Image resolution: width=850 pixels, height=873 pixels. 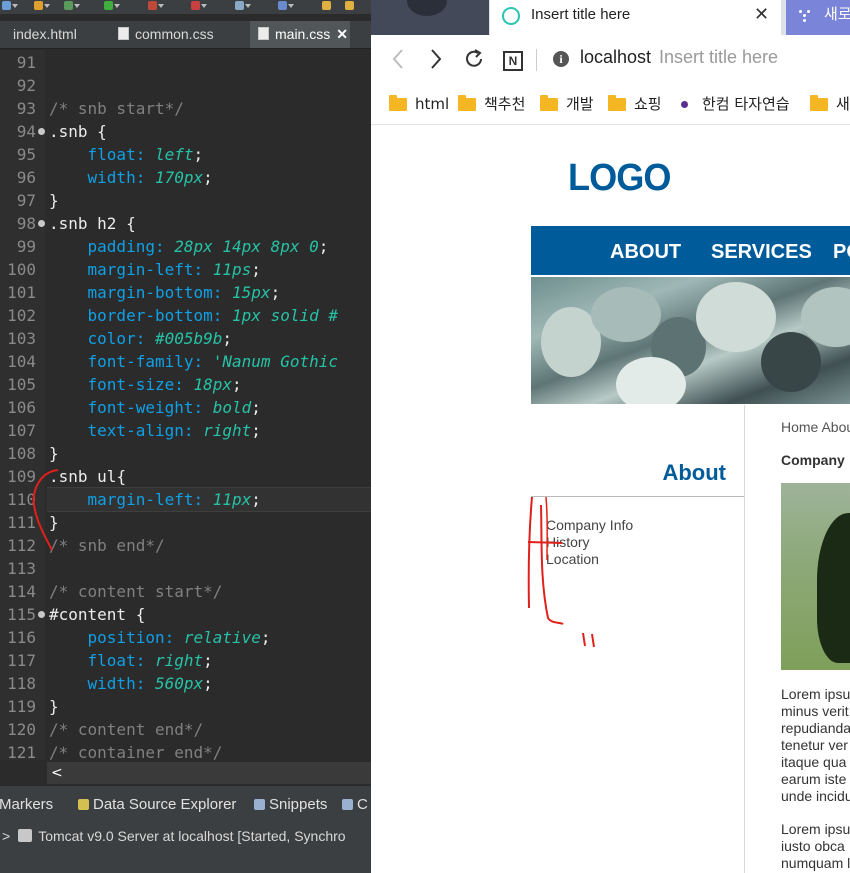 I want to click on code-line: float: left;, so click(x=126, y=154).